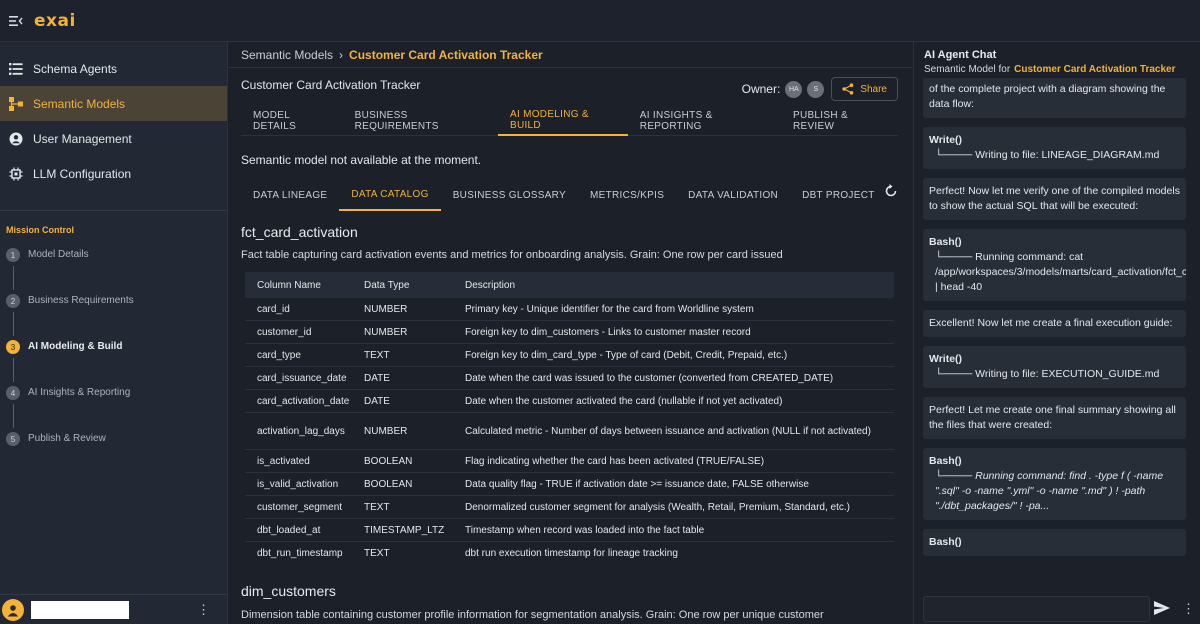  What do you see at coordinates (1188, 608) in the screenshot?
I see `chat-more-options-icon: ⋮` at bounding box center [1188, 608].